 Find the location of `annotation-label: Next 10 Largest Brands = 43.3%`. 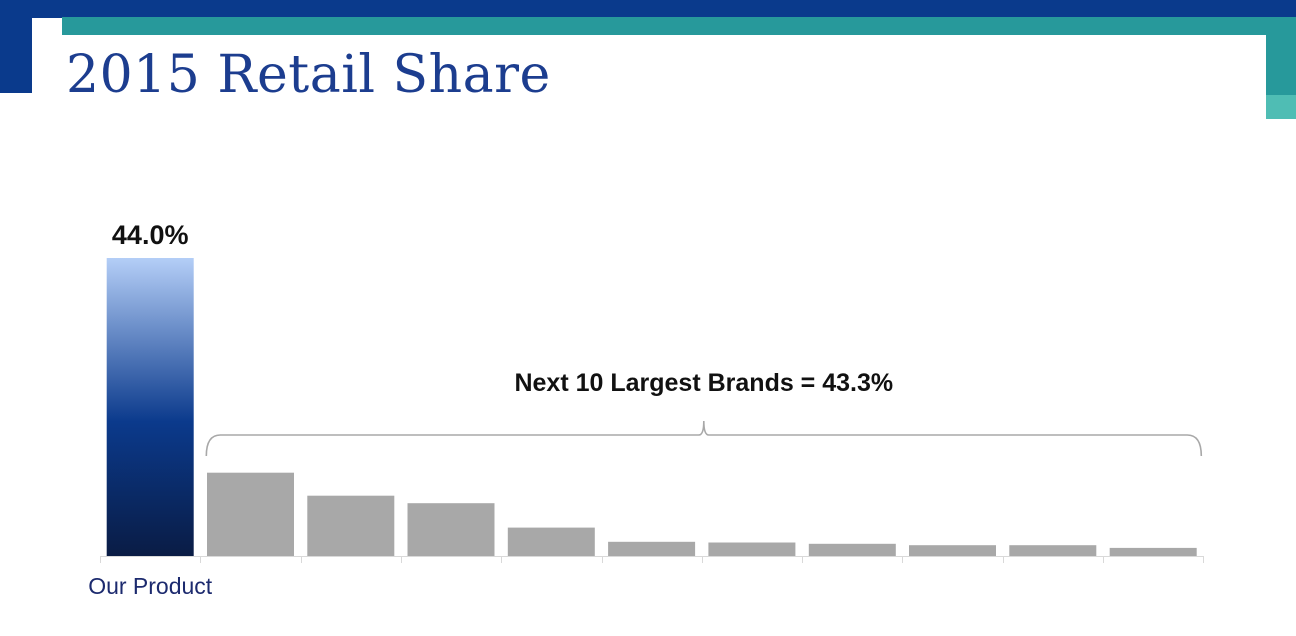

annotation-label: Next 10 Largest Brands = 43.3% is located at coordinates (703, 383).